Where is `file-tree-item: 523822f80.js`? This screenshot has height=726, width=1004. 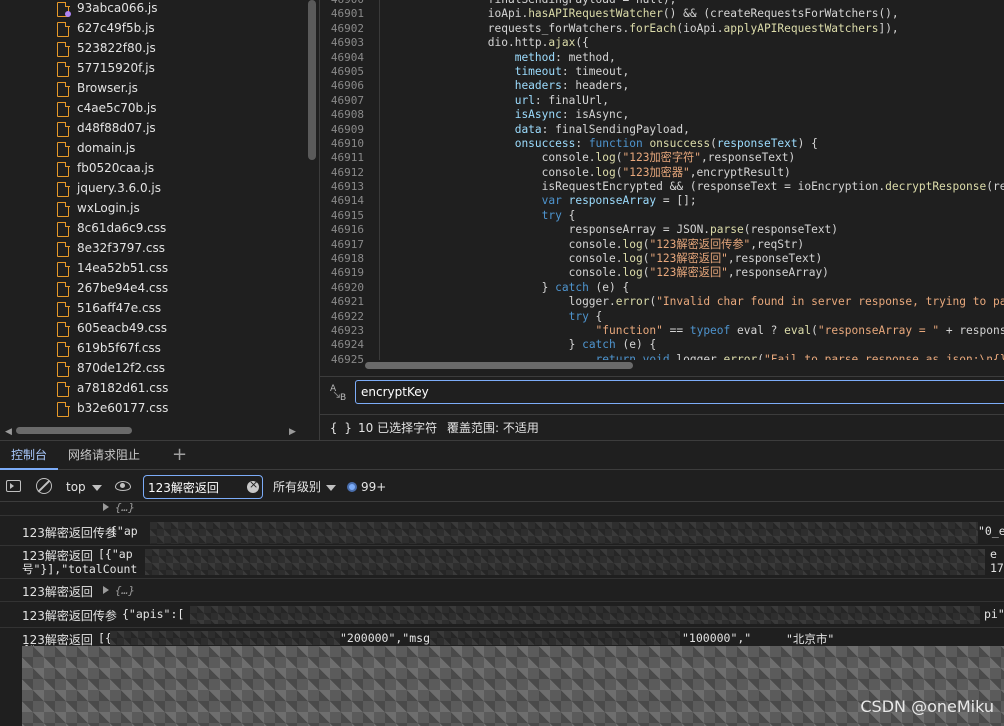 file-tree-item: 523822f80.js is located at coordinates (153, 50).